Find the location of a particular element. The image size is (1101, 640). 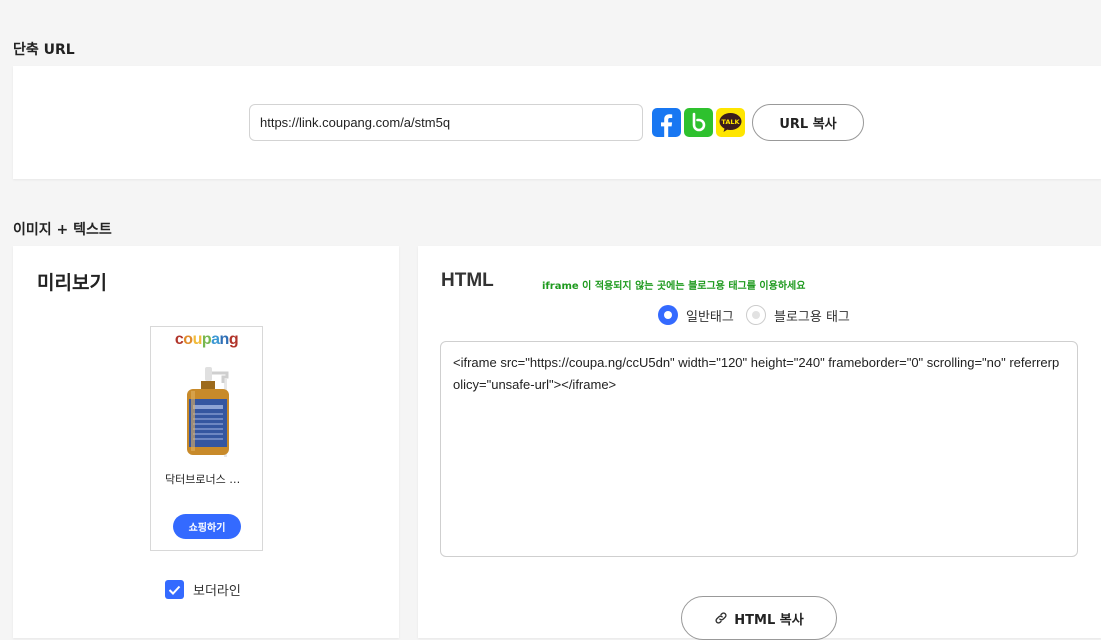

radio-selected-icon is located at coordinates (668, 315).